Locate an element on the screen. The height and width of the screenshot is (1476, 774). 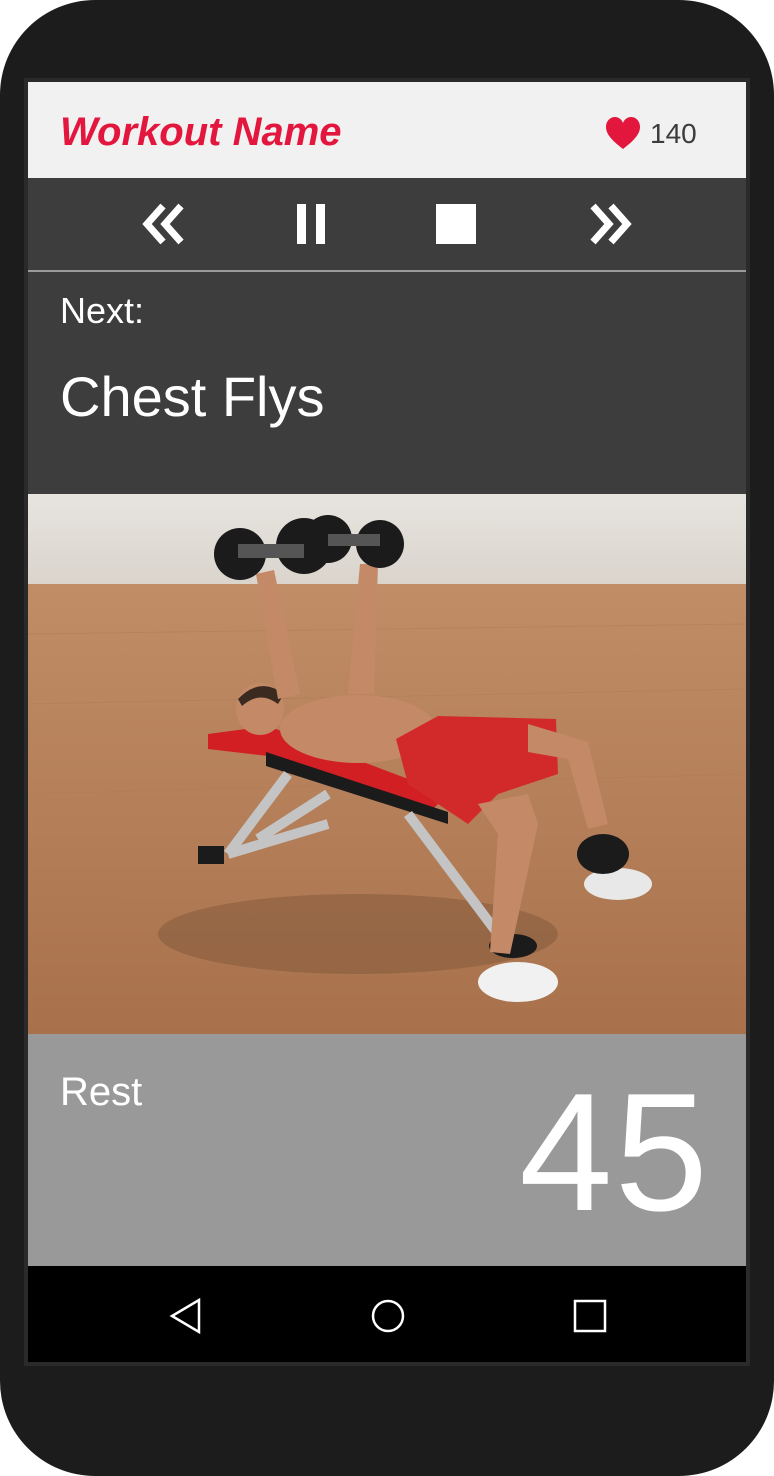
recents-button is located at coordinates (590, 1316).